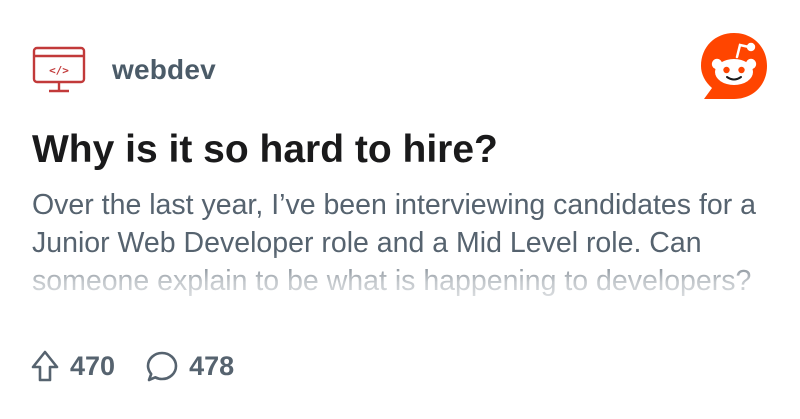  What do you see at coordinates (164, 70) in the screenshot?
I see `subreddit-name: webdev` at bounding box center [164, 70].